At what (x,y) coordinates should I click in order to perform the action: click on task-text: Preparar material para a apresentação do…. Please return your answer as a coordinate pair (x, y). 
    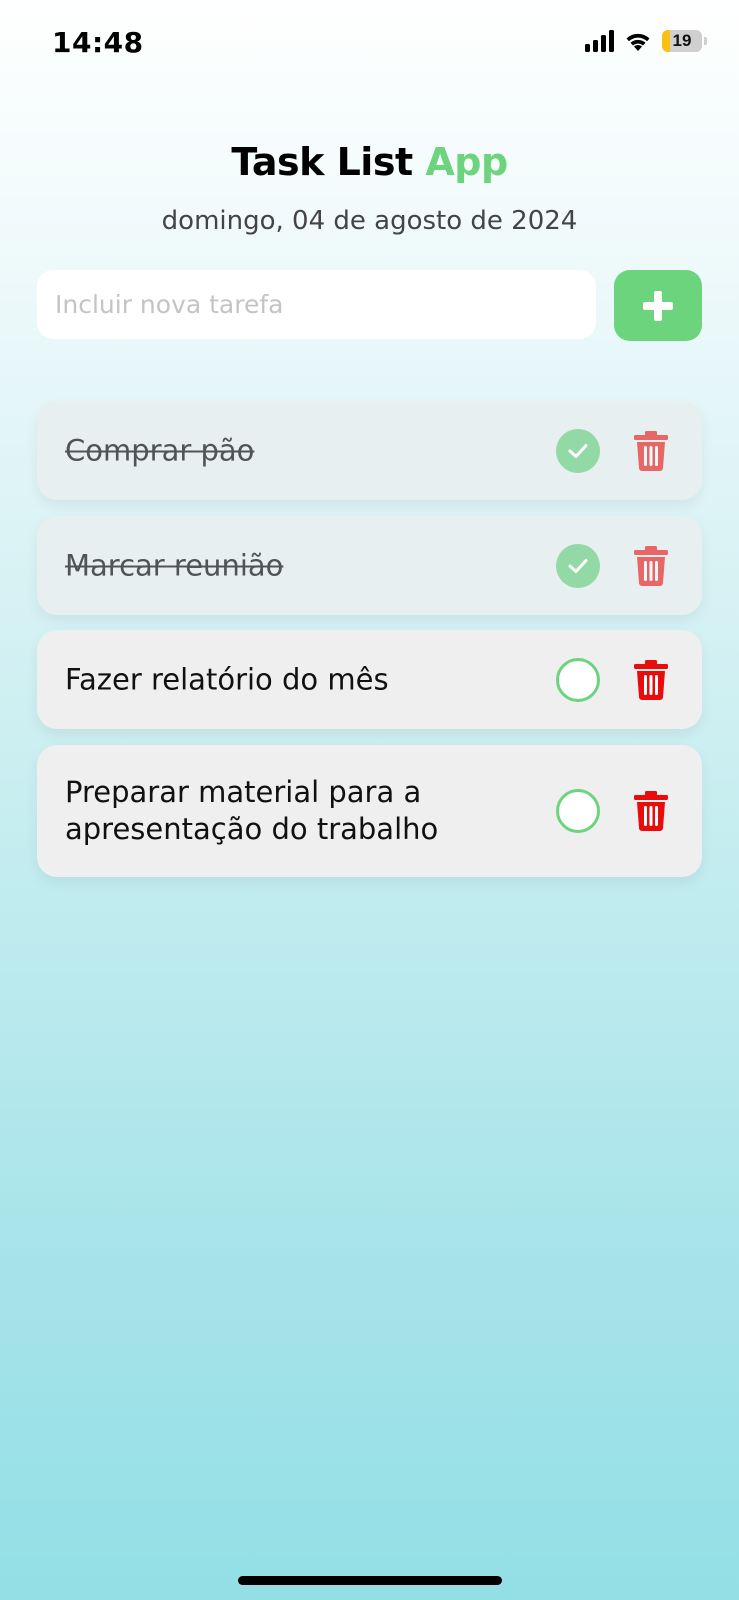
    Looking at the image, I should click on (252, 810).